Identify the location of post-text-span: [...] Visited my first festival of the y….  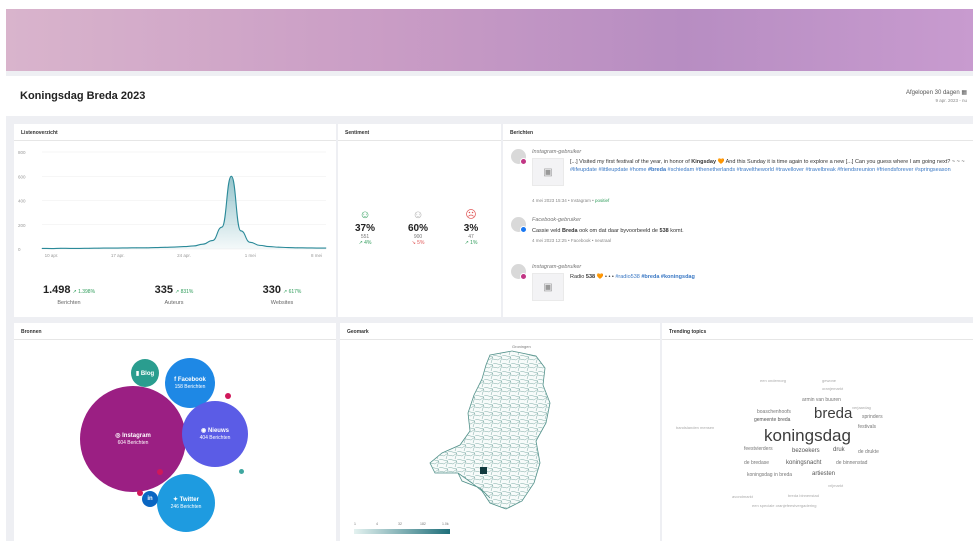
(631, 162).